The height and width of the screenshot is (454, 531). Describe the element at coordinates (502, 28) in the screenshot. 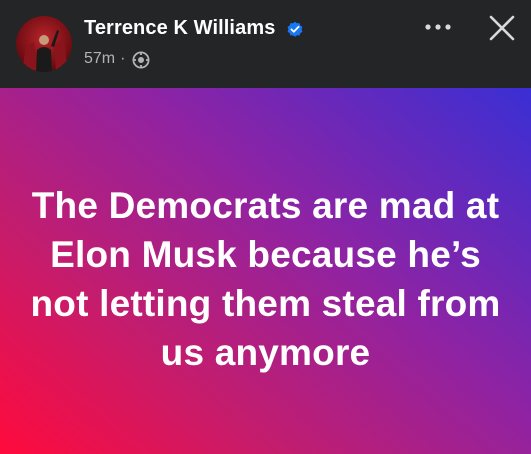

I see `close-icon` at that location.